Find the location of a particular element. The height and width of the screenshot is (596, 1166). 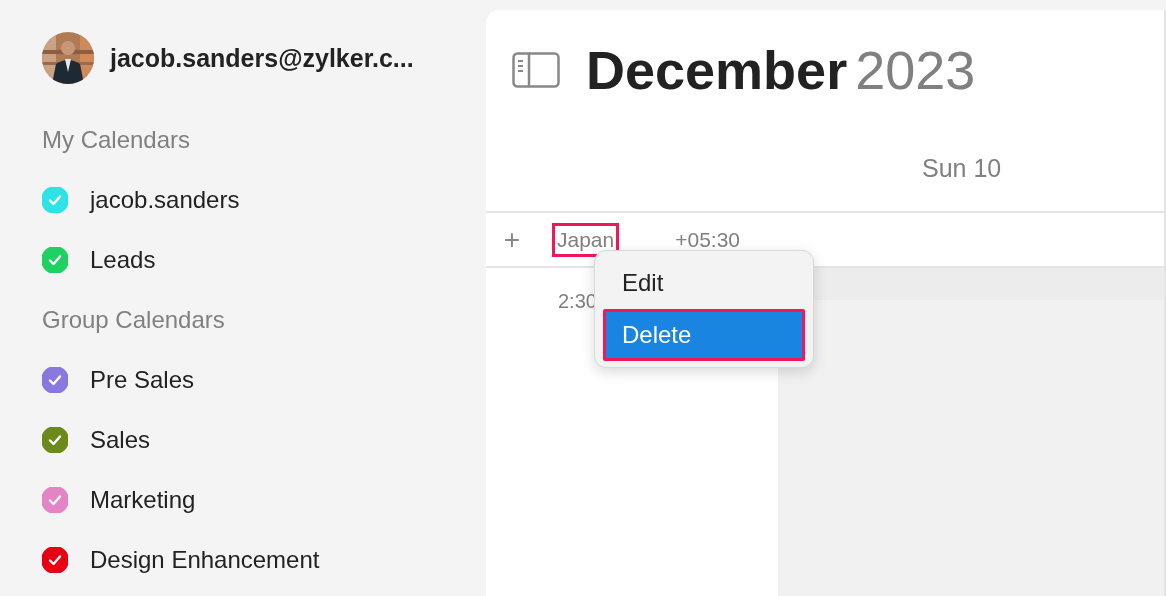

calendar-name: Design Enhancement is located at coordinates (205, 560).